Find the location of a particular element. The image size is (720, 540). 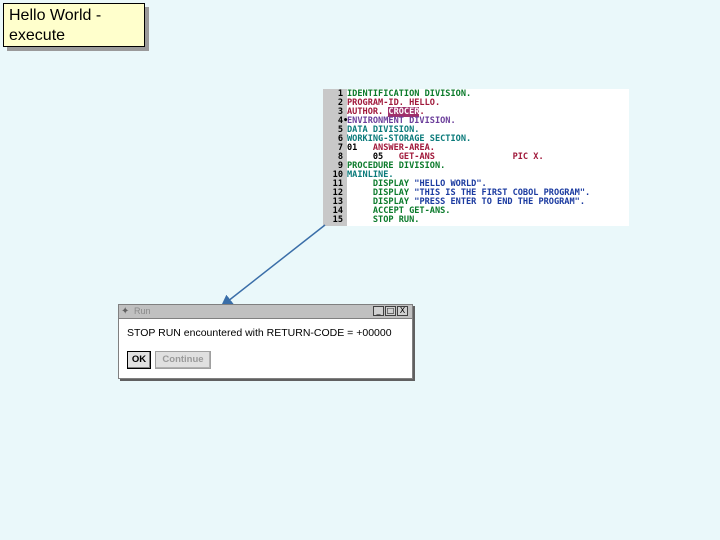

continue-button: Continue is located at coordinates (183, 360).